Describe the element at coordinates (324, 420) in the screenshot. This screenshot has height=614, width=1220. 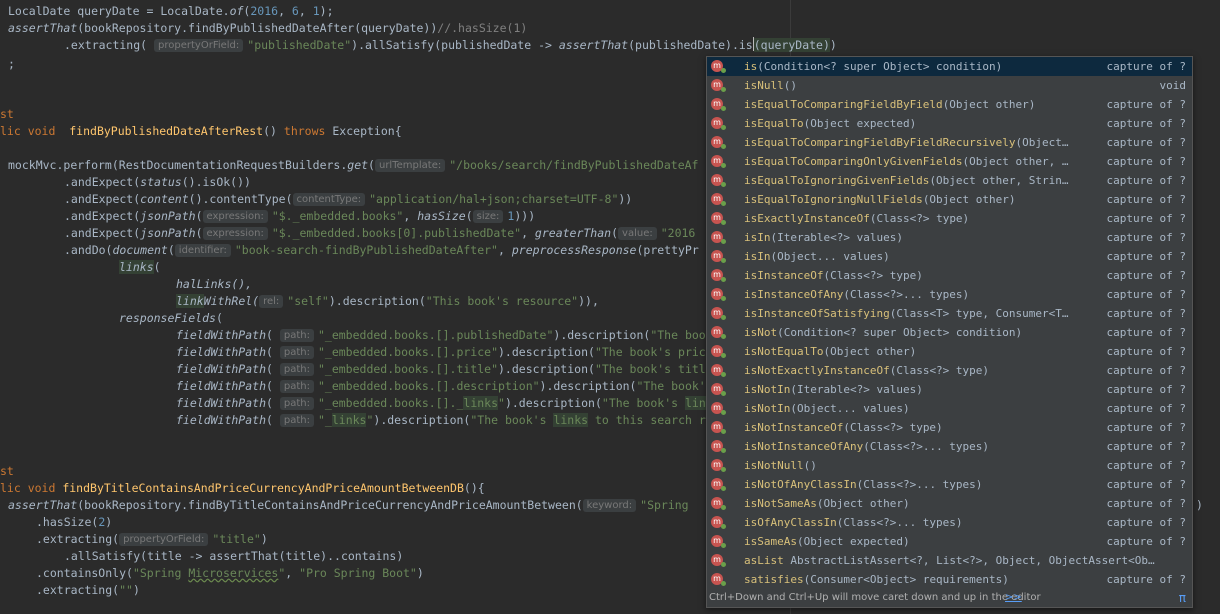
I see `code-string: "_` at that location.